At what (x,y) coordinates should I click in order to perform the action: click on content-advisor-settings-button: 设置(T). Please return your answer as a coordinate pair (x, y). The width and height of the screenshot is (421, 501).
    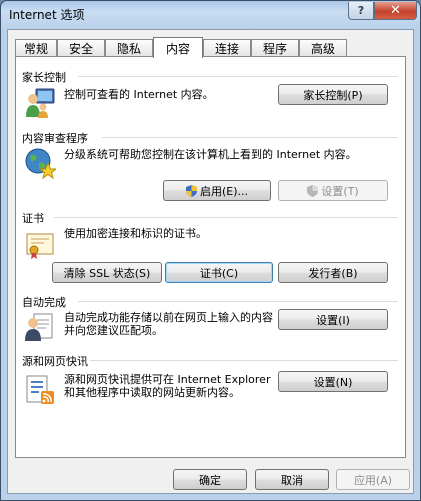
    Looking at the image, I should click on (333, 190).